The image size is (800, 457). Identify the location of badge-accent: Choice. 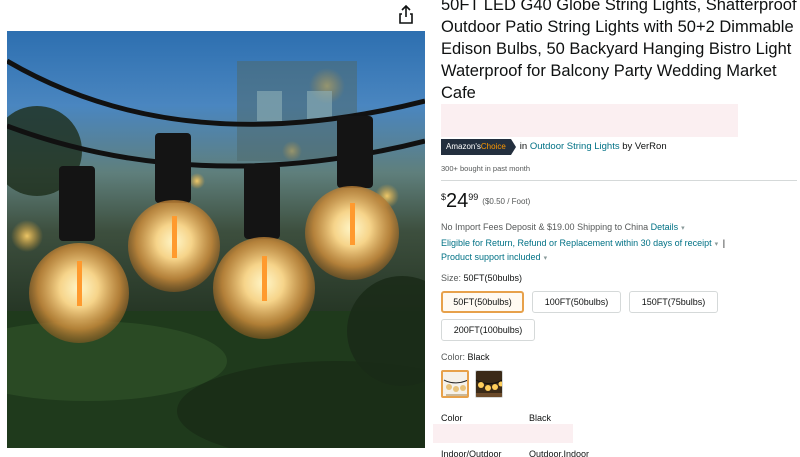
(493, 146).